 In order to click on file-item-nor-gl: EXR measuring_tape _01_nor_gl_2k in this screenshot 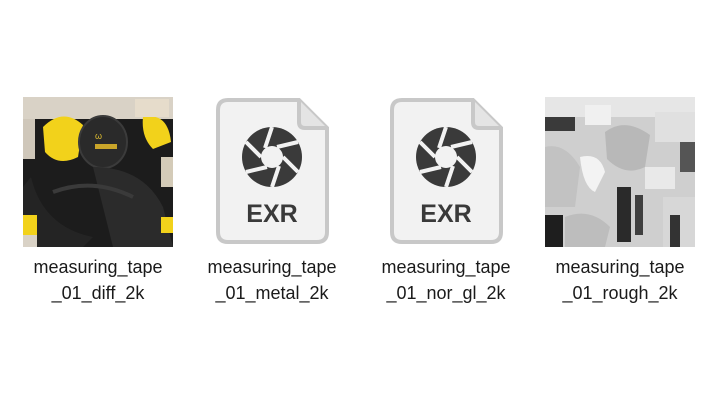, I will do `click(446, 204)`.